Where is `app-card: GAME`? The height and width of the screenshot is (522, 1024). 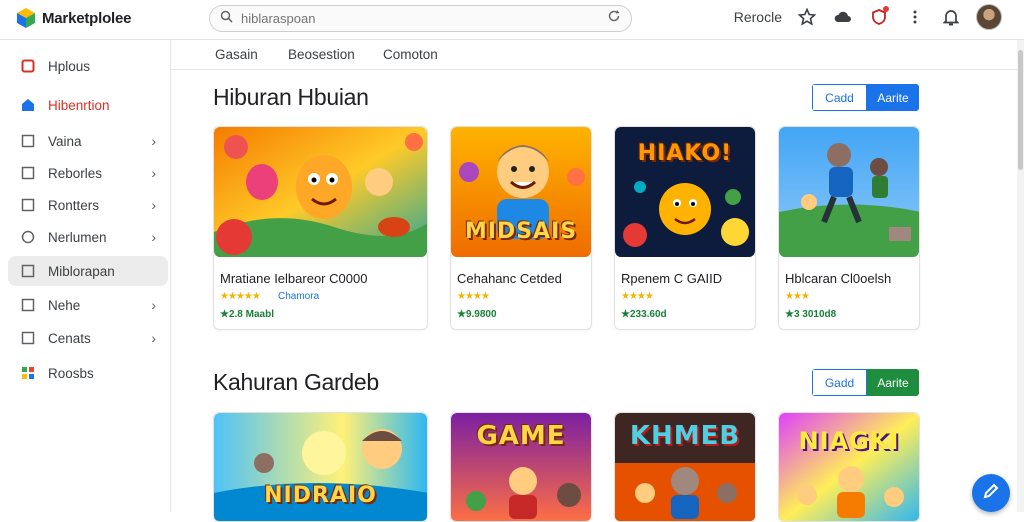 app-card: GAME is located at coordinates (521, 467).